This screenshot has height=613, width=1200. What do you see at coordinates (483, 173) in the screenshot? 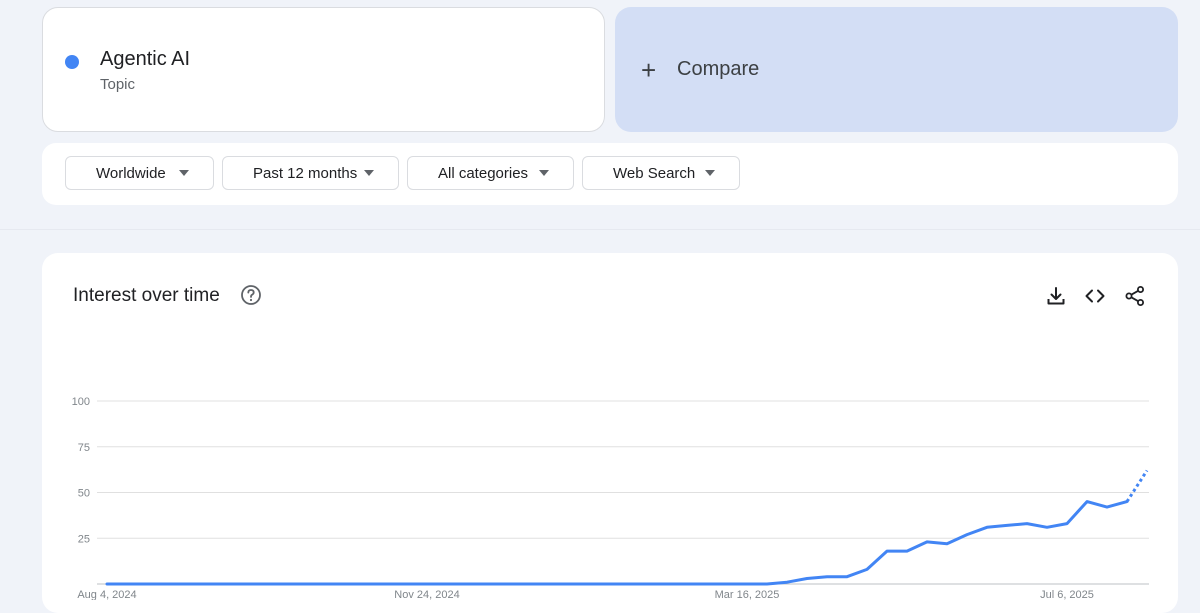
I see `category-dropdown-label: All categories` at bounding box center [483, 173].